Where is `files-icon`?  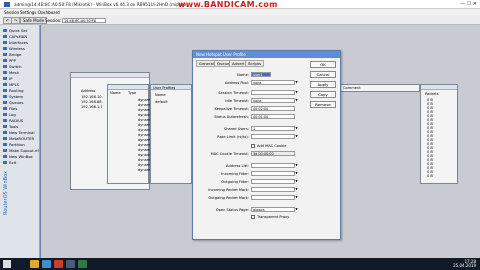 files-icon is located at coordinates (5, 108).